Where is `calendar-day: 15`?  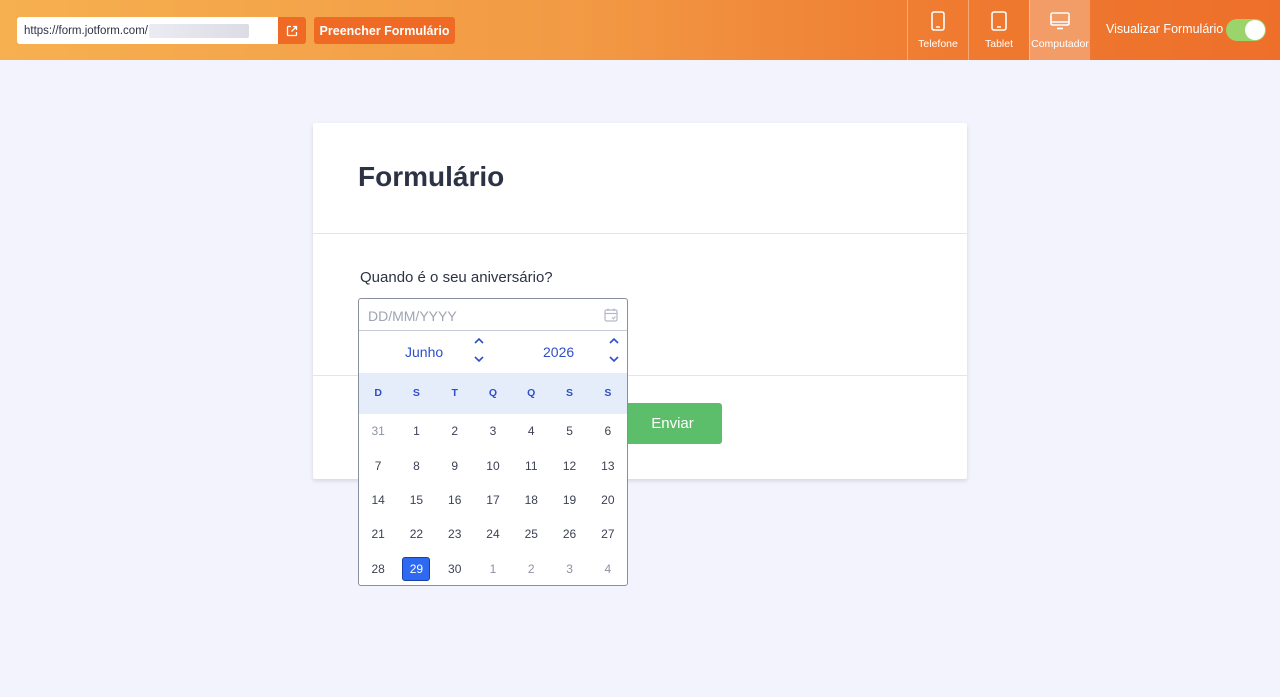 calendar-day: 15 is located at coordinates (416, 500).